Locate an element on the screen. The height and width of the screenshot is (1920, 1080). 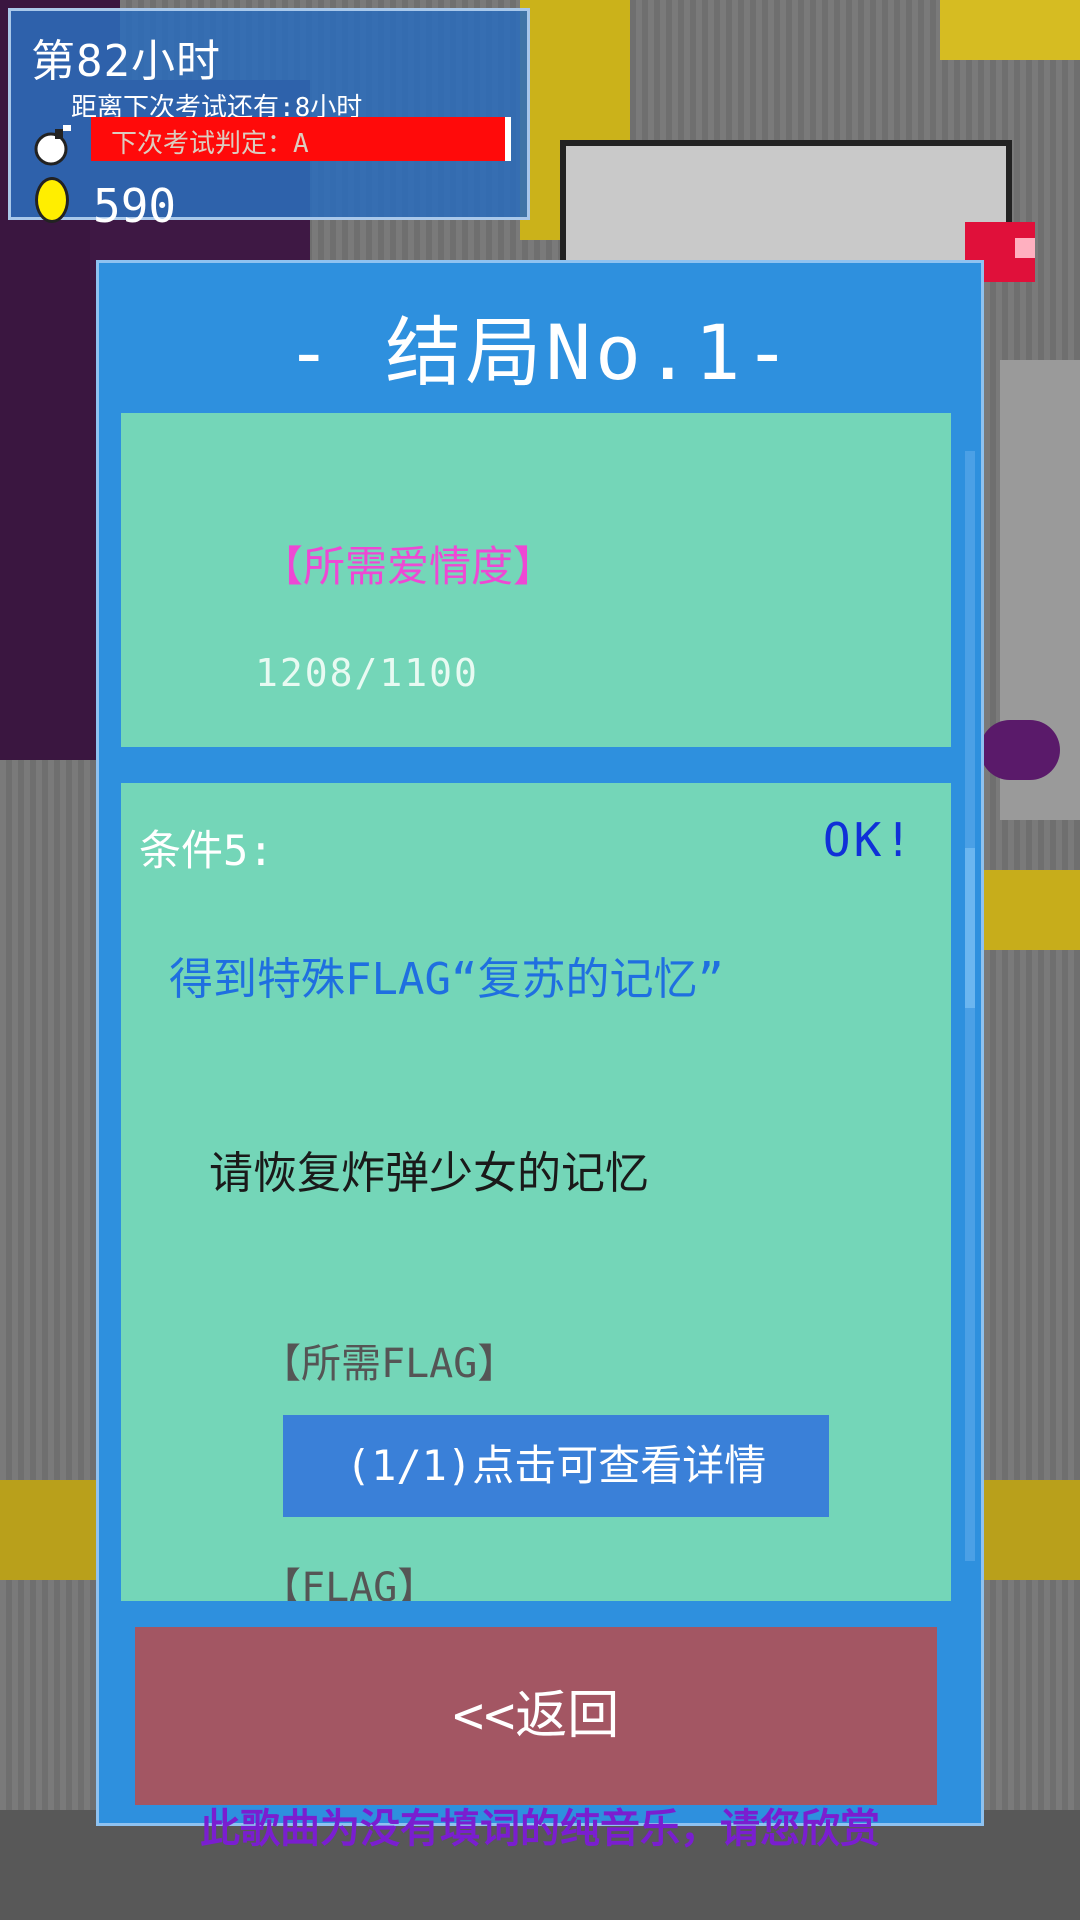
exam-grade-bar: 下次考试判定：A is located at coordinates (301, 139).